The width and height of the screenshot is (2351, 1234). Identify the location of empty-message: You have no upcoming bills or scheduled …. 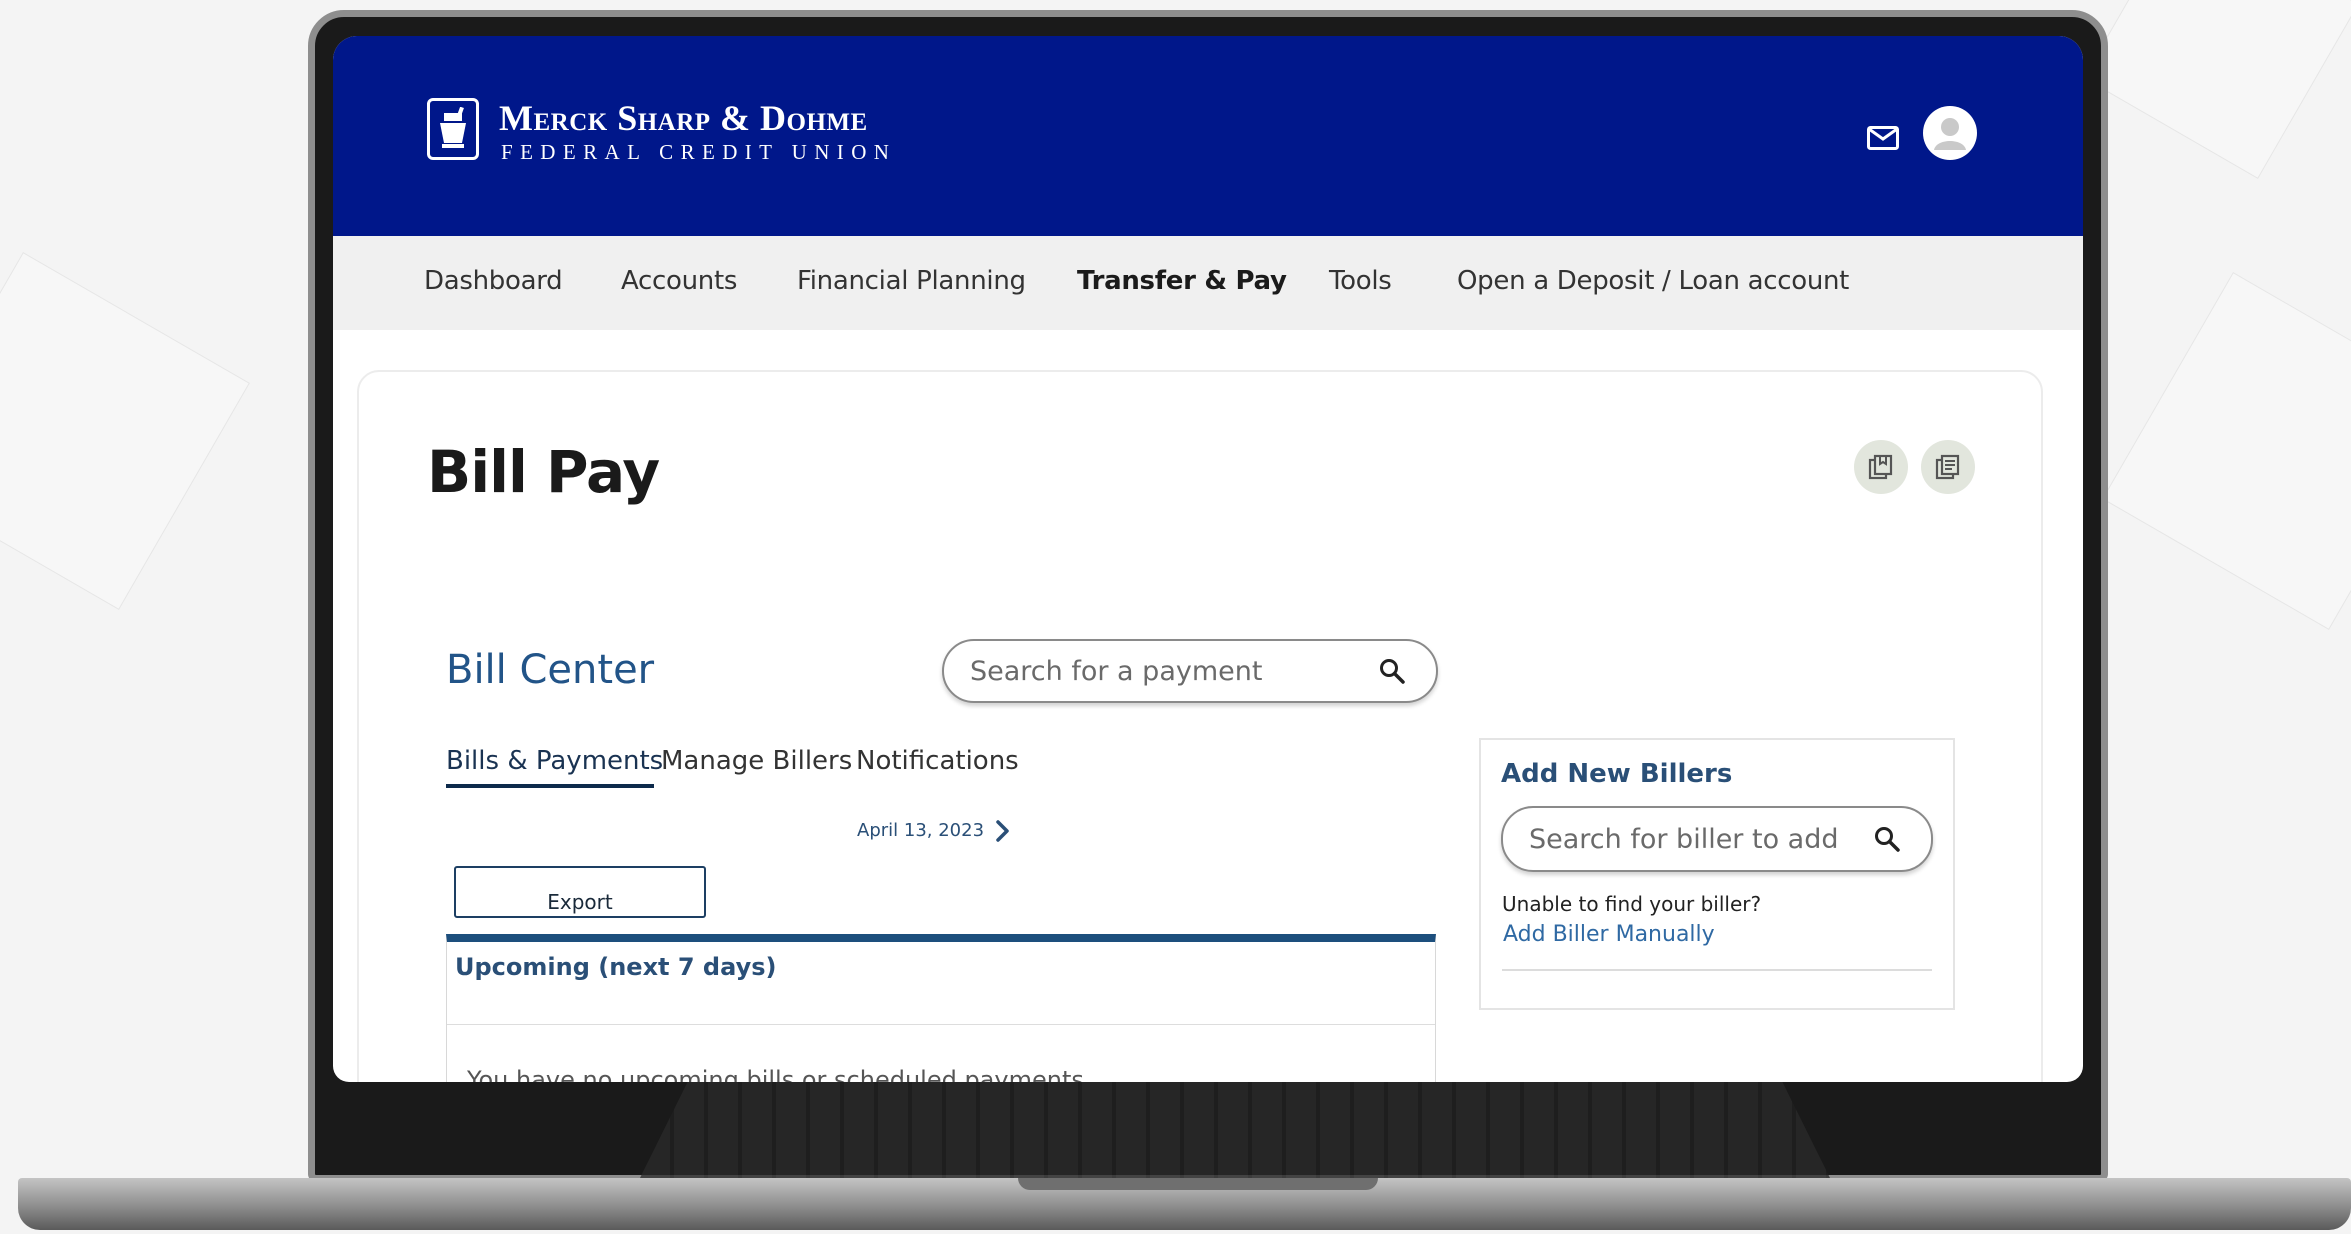
(775, 1074).